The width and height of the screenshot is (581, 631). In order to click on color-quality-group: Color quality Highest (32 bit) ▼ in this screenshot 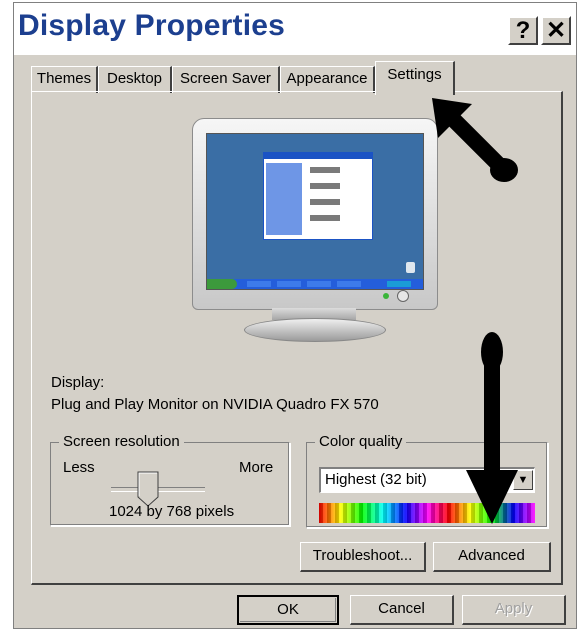, I will do `click(427, 480)`.